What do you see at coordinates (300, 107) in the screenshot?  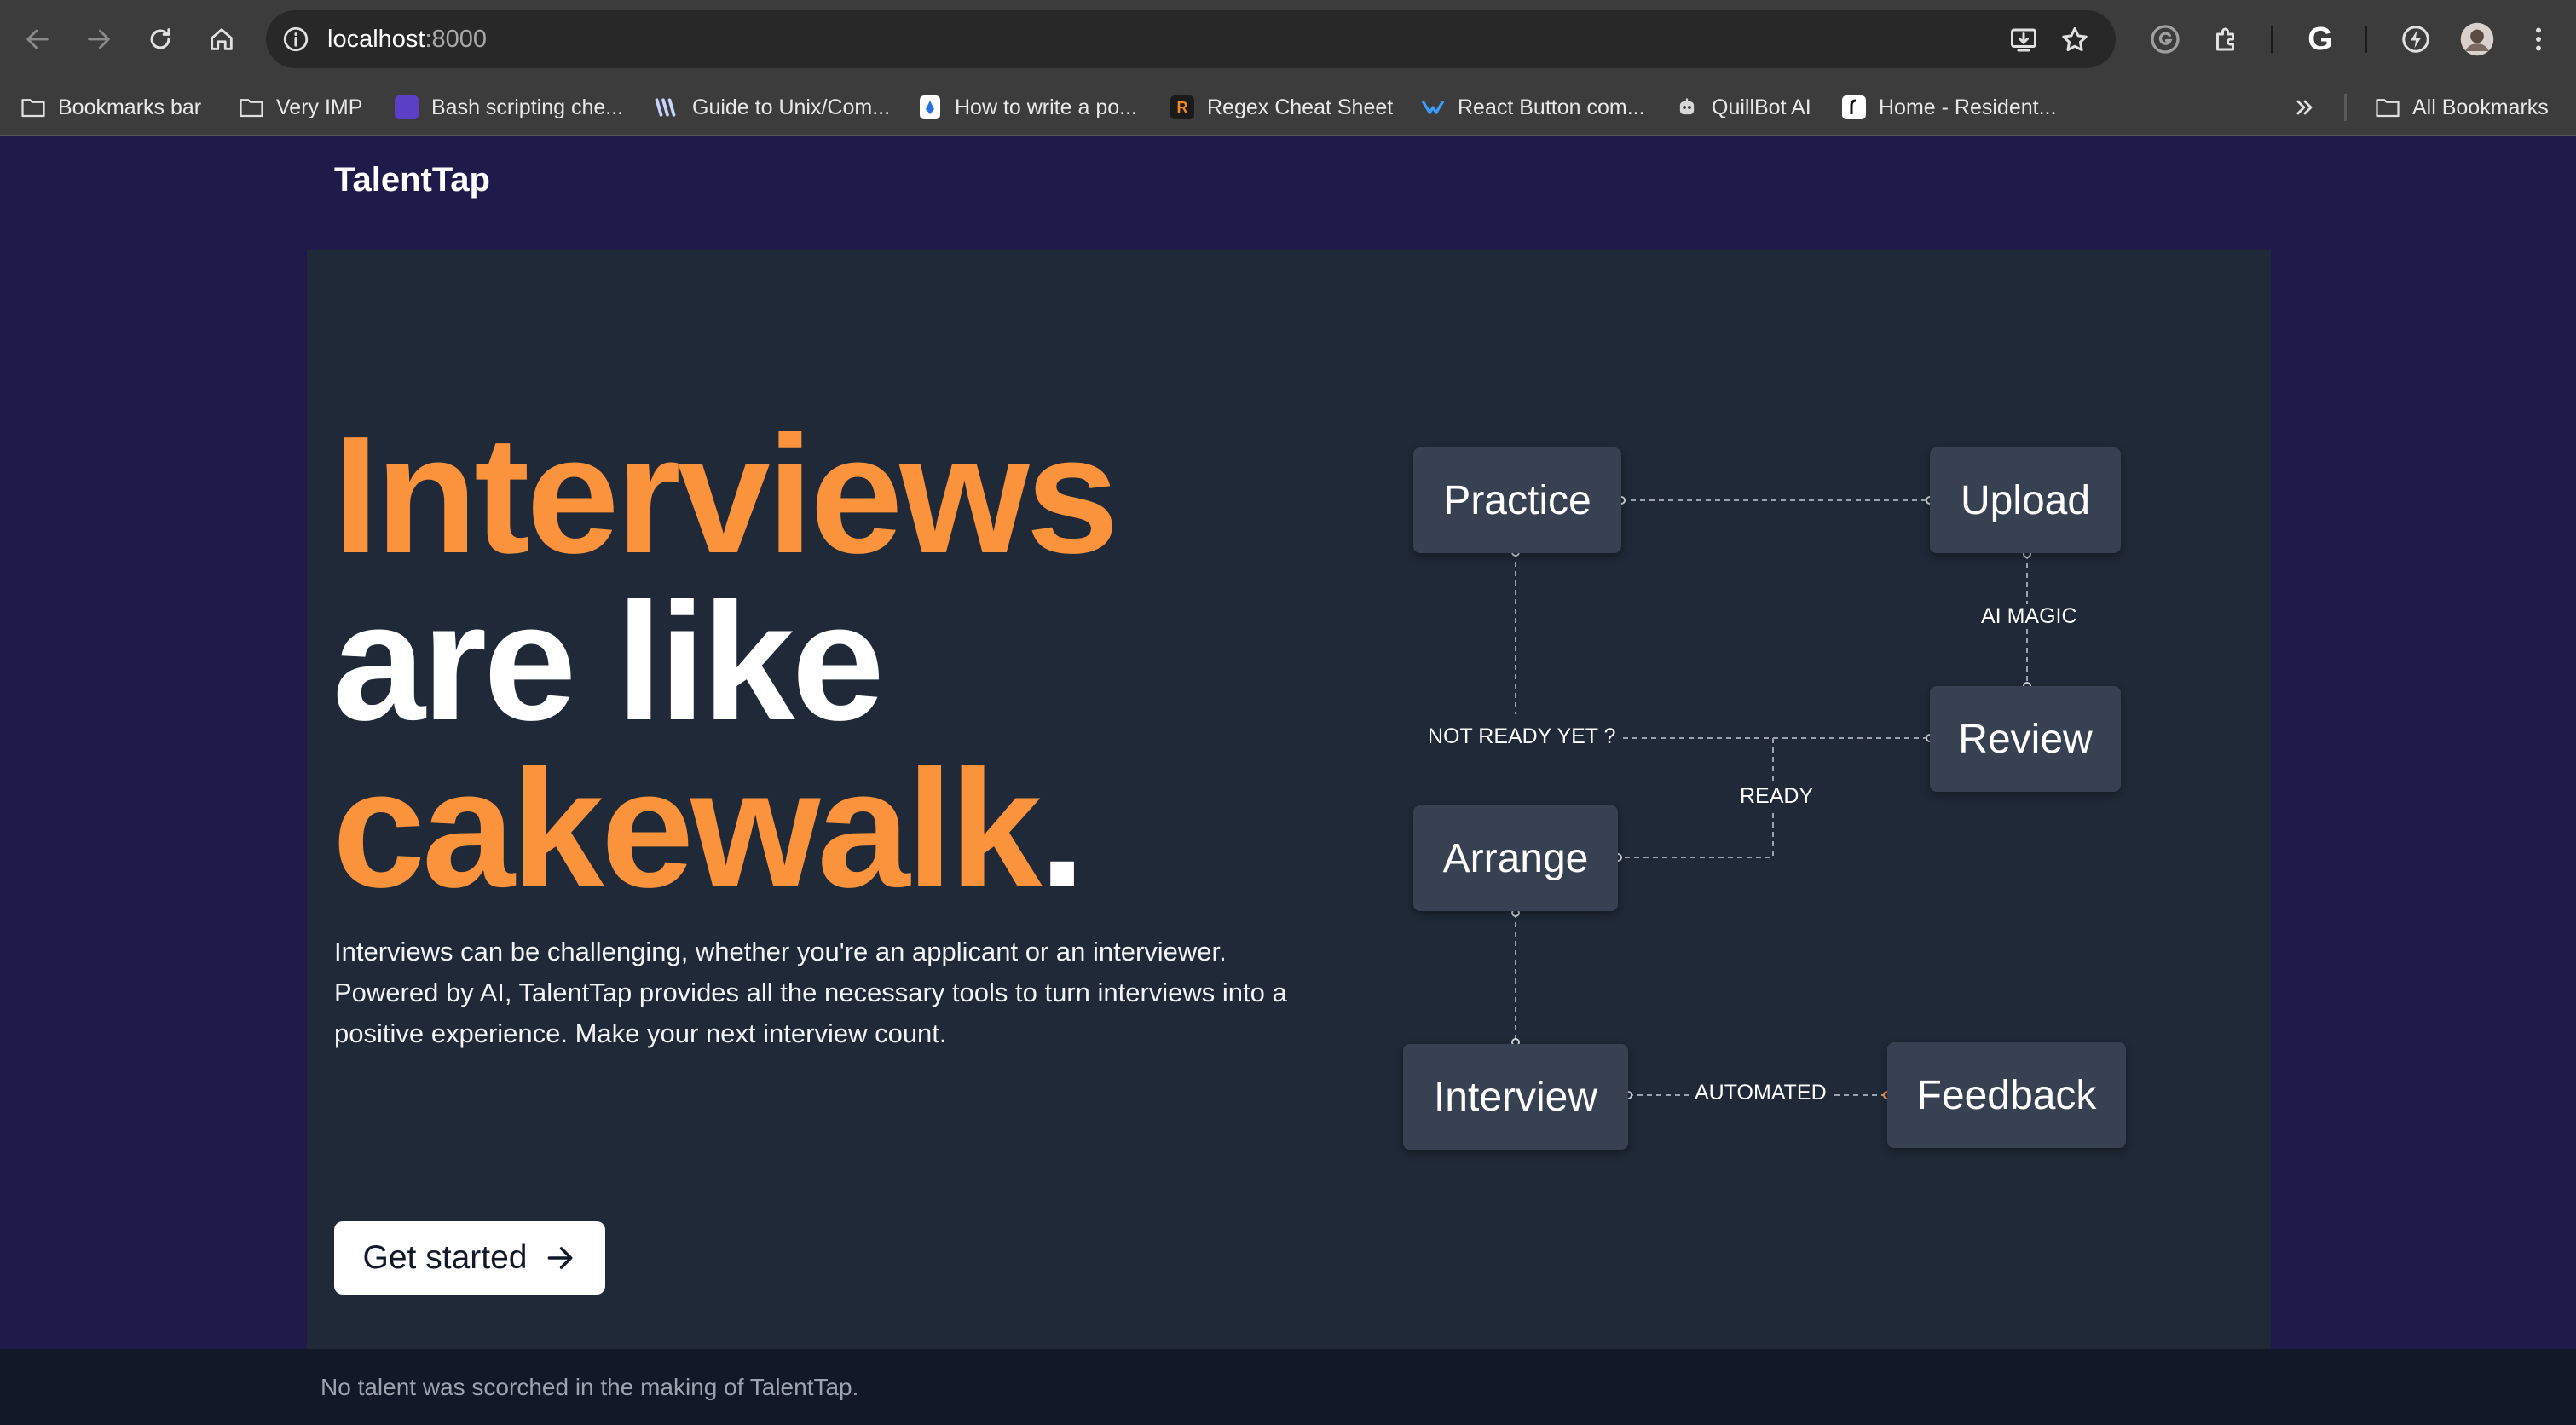 I see `bookmark-very-imp: Very IMP` at bounding box center [300, 107].